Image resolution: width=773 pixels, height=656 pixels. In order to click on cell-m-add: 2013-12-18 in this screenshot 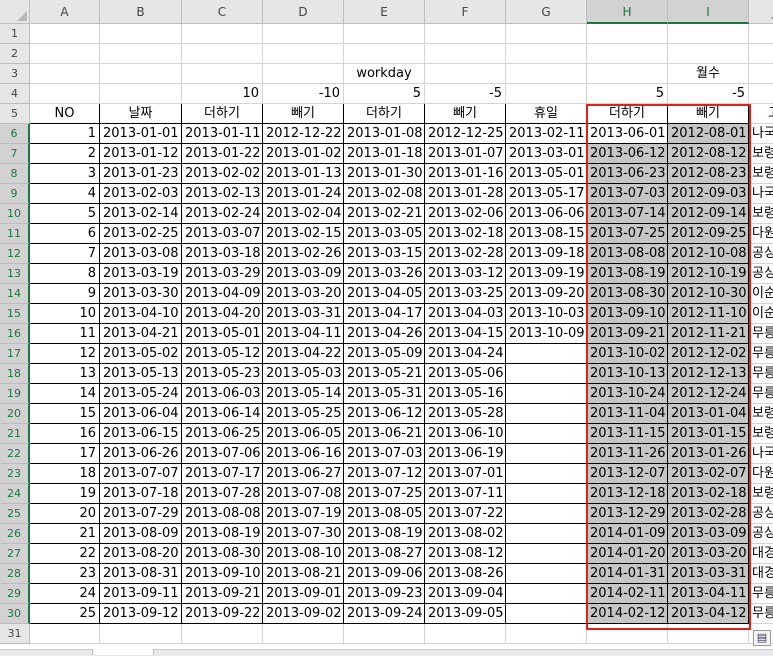, I will do `click(627, 494)`.